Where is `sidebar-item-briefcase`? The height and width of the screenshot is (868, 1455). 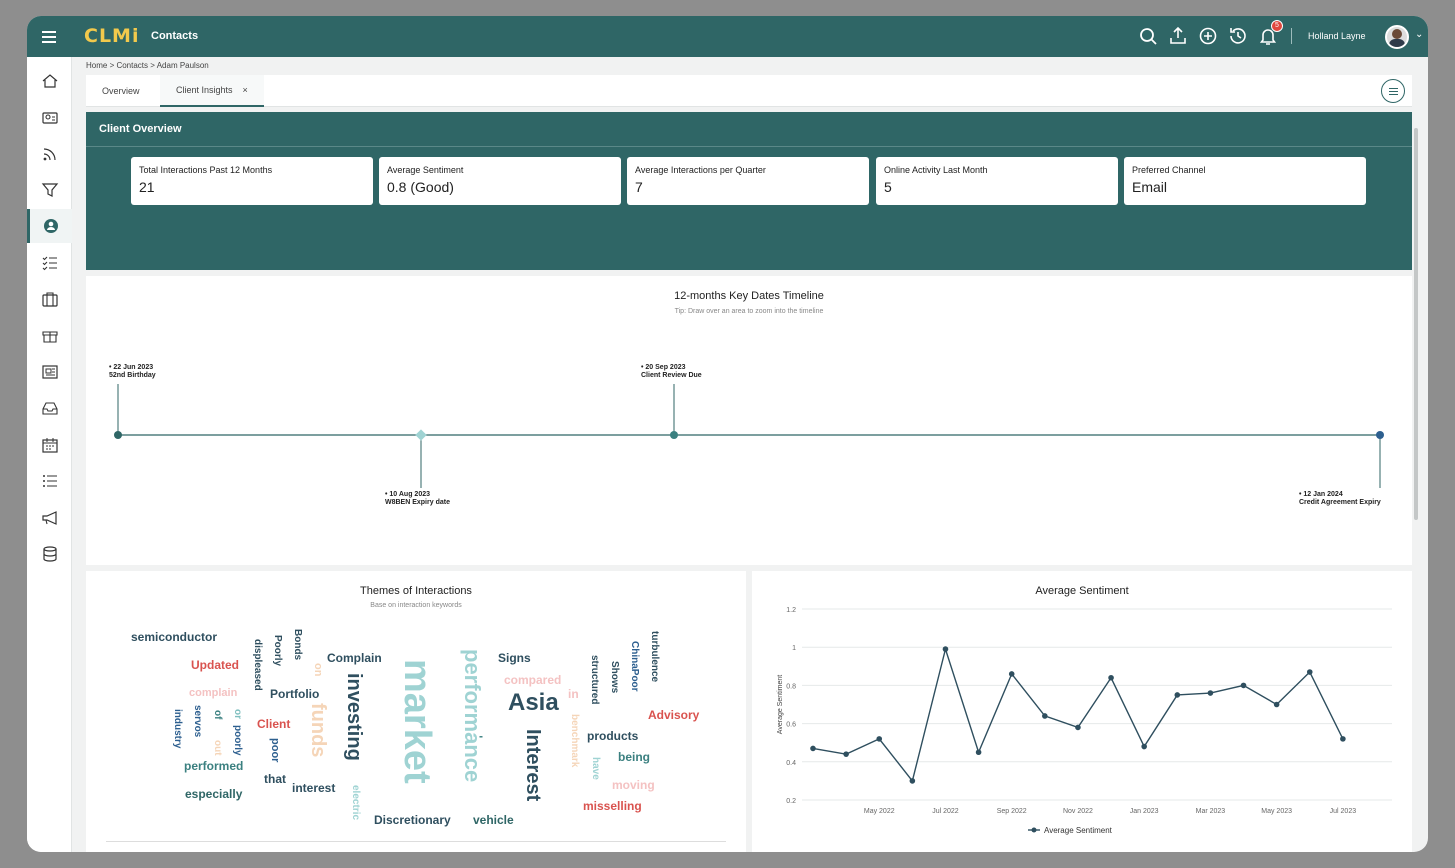 sidebar-item-briefcase is located at coordinates (49, 299).